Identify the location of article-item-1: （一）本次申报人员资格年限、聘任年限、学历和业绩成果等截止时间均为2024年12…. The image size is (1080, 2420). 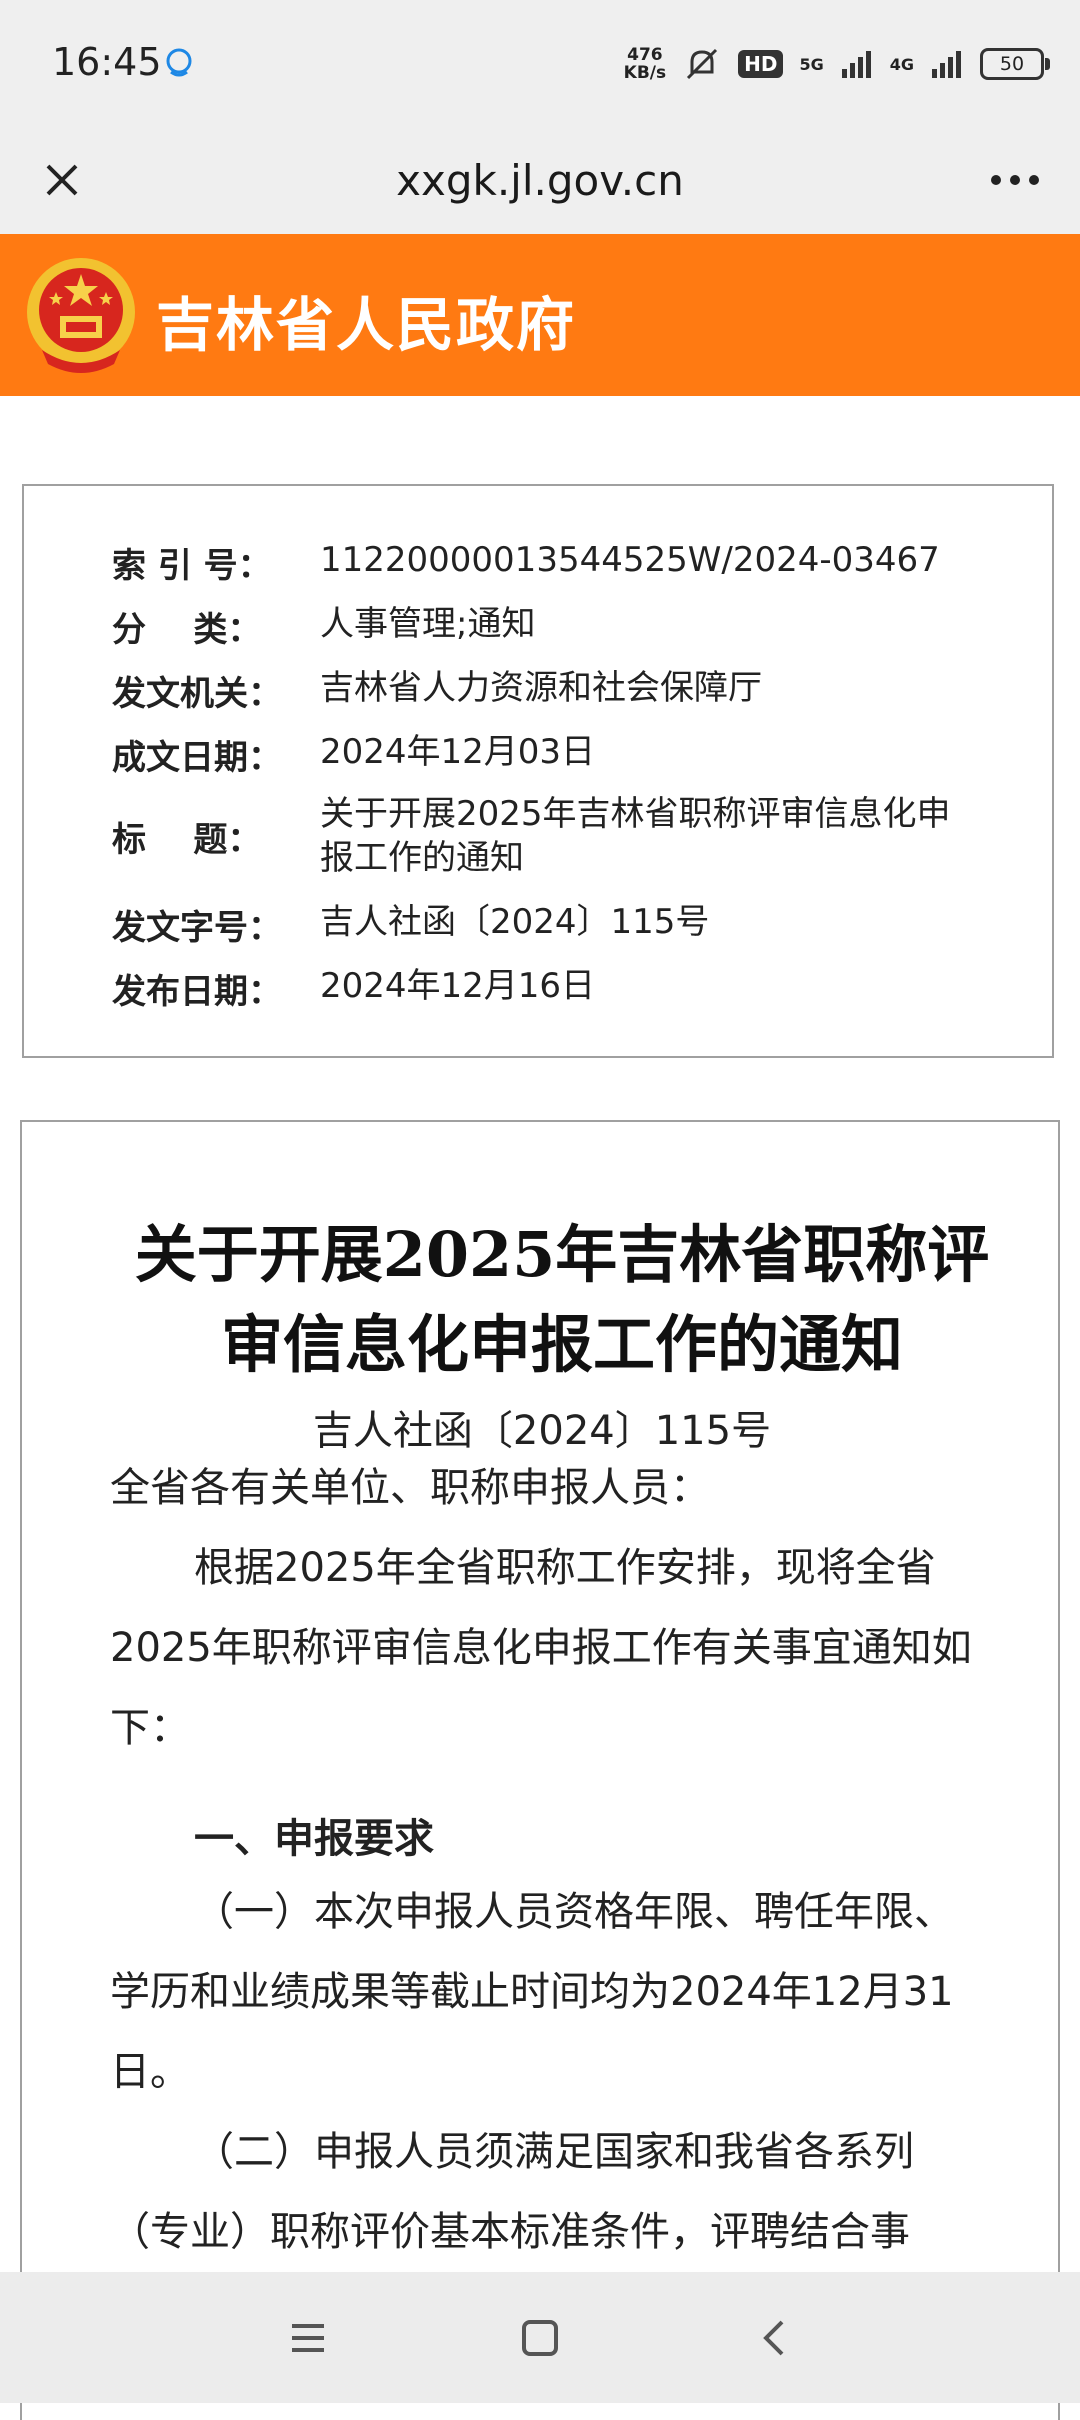
(532, 1992).